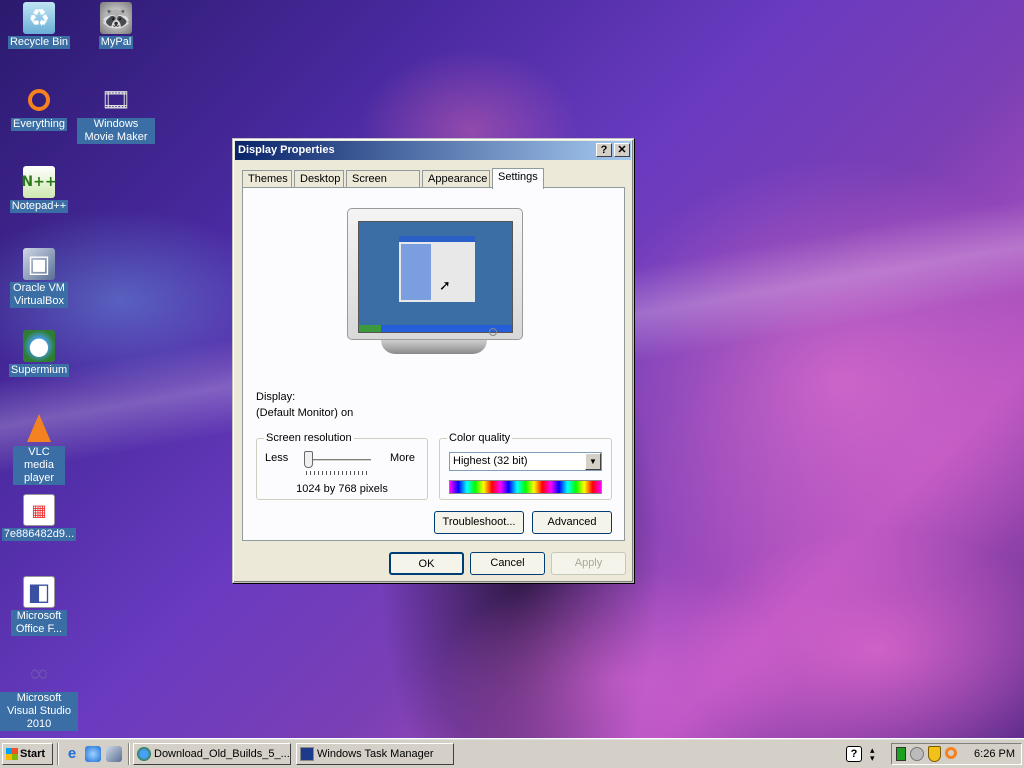 This screenshot has height=768, width=1024. I want to click on color-quality-group: Color quality Highest (32 bit) ▼, so click(525, 466).